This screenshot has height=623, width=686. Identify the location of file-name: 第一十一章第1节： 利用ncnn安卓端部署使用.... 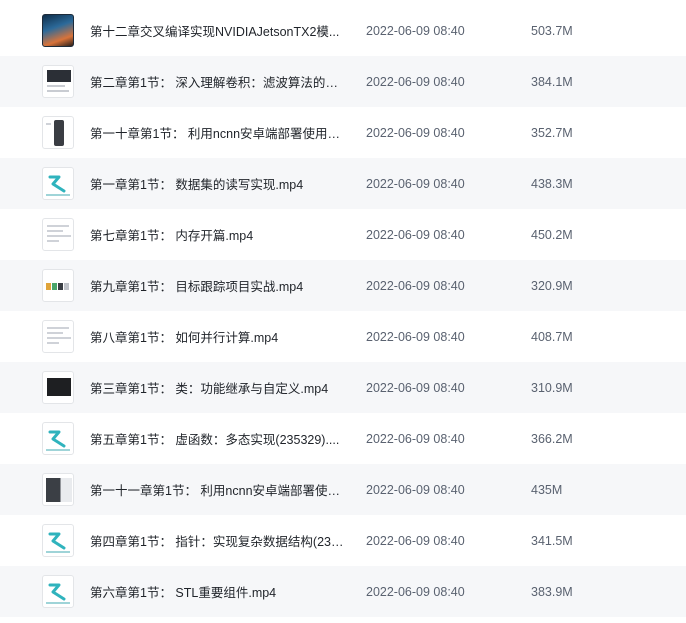
(217, 489).